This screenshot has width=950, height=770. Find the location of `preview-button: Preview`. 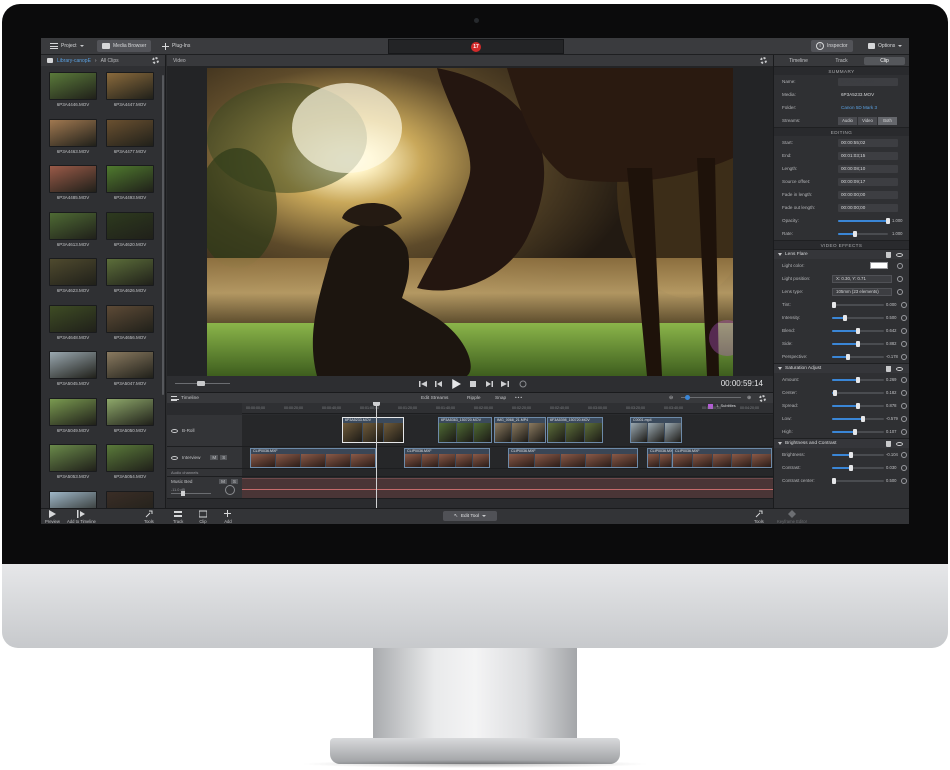

preview-button: Preview is located at coordinates (52, 517).